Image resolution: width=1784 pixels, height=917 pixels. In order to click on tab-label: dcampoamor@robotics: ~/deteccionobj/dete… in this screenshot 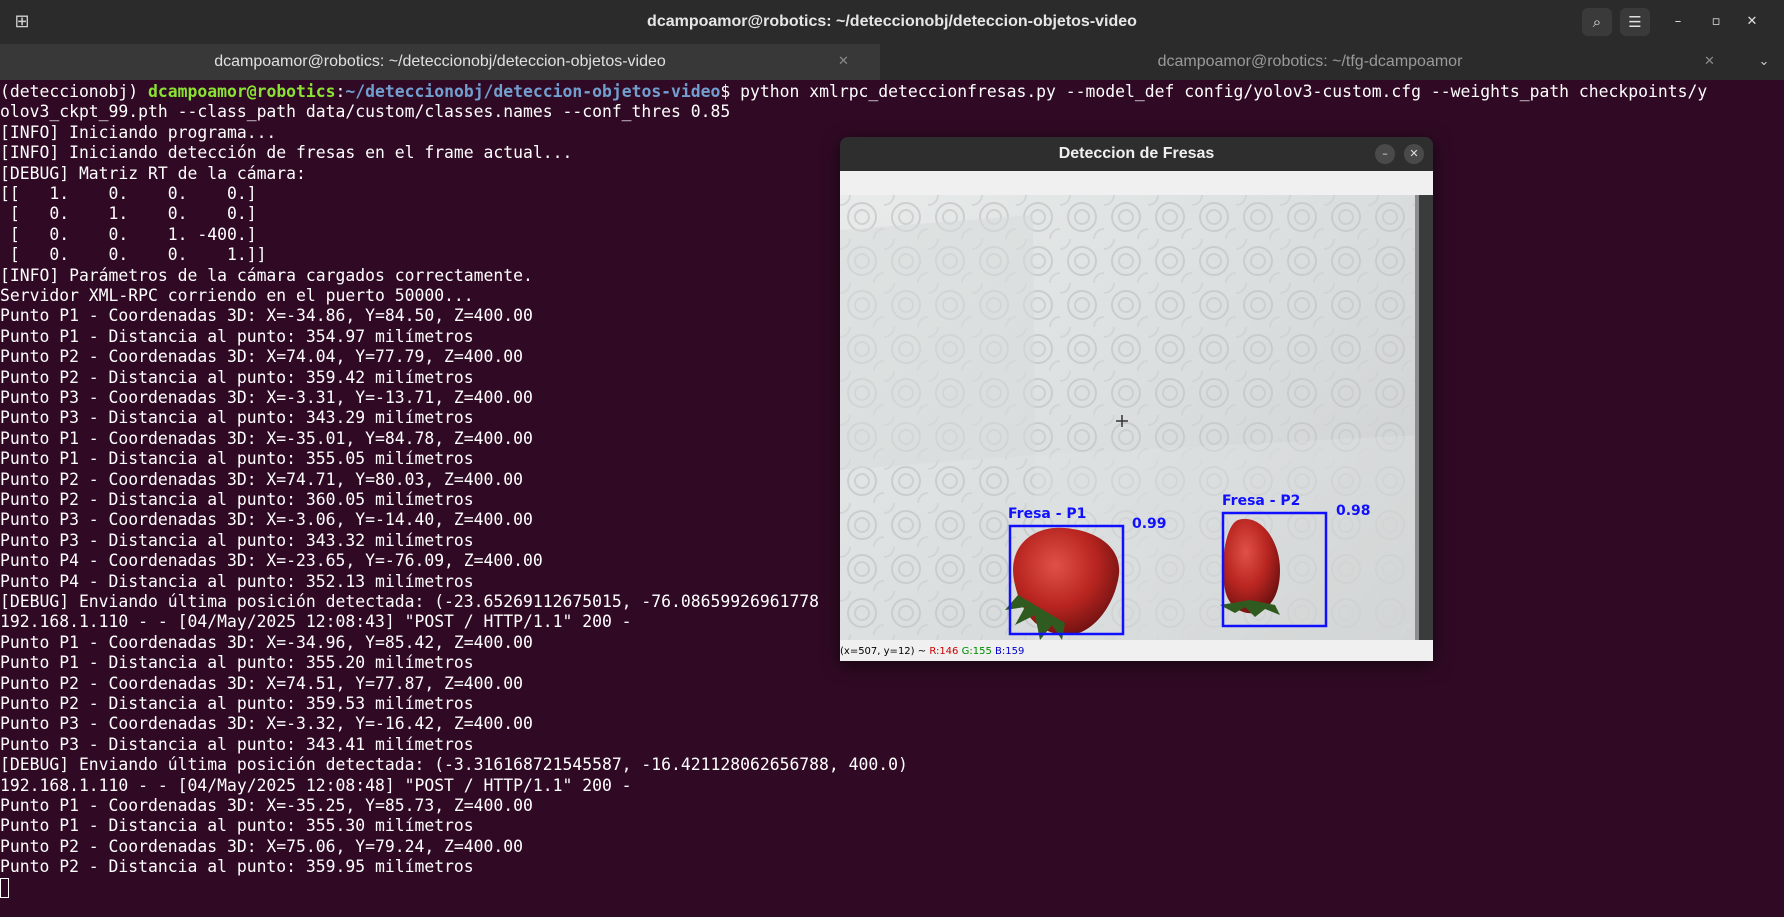, I will do `click(440, 61)`.